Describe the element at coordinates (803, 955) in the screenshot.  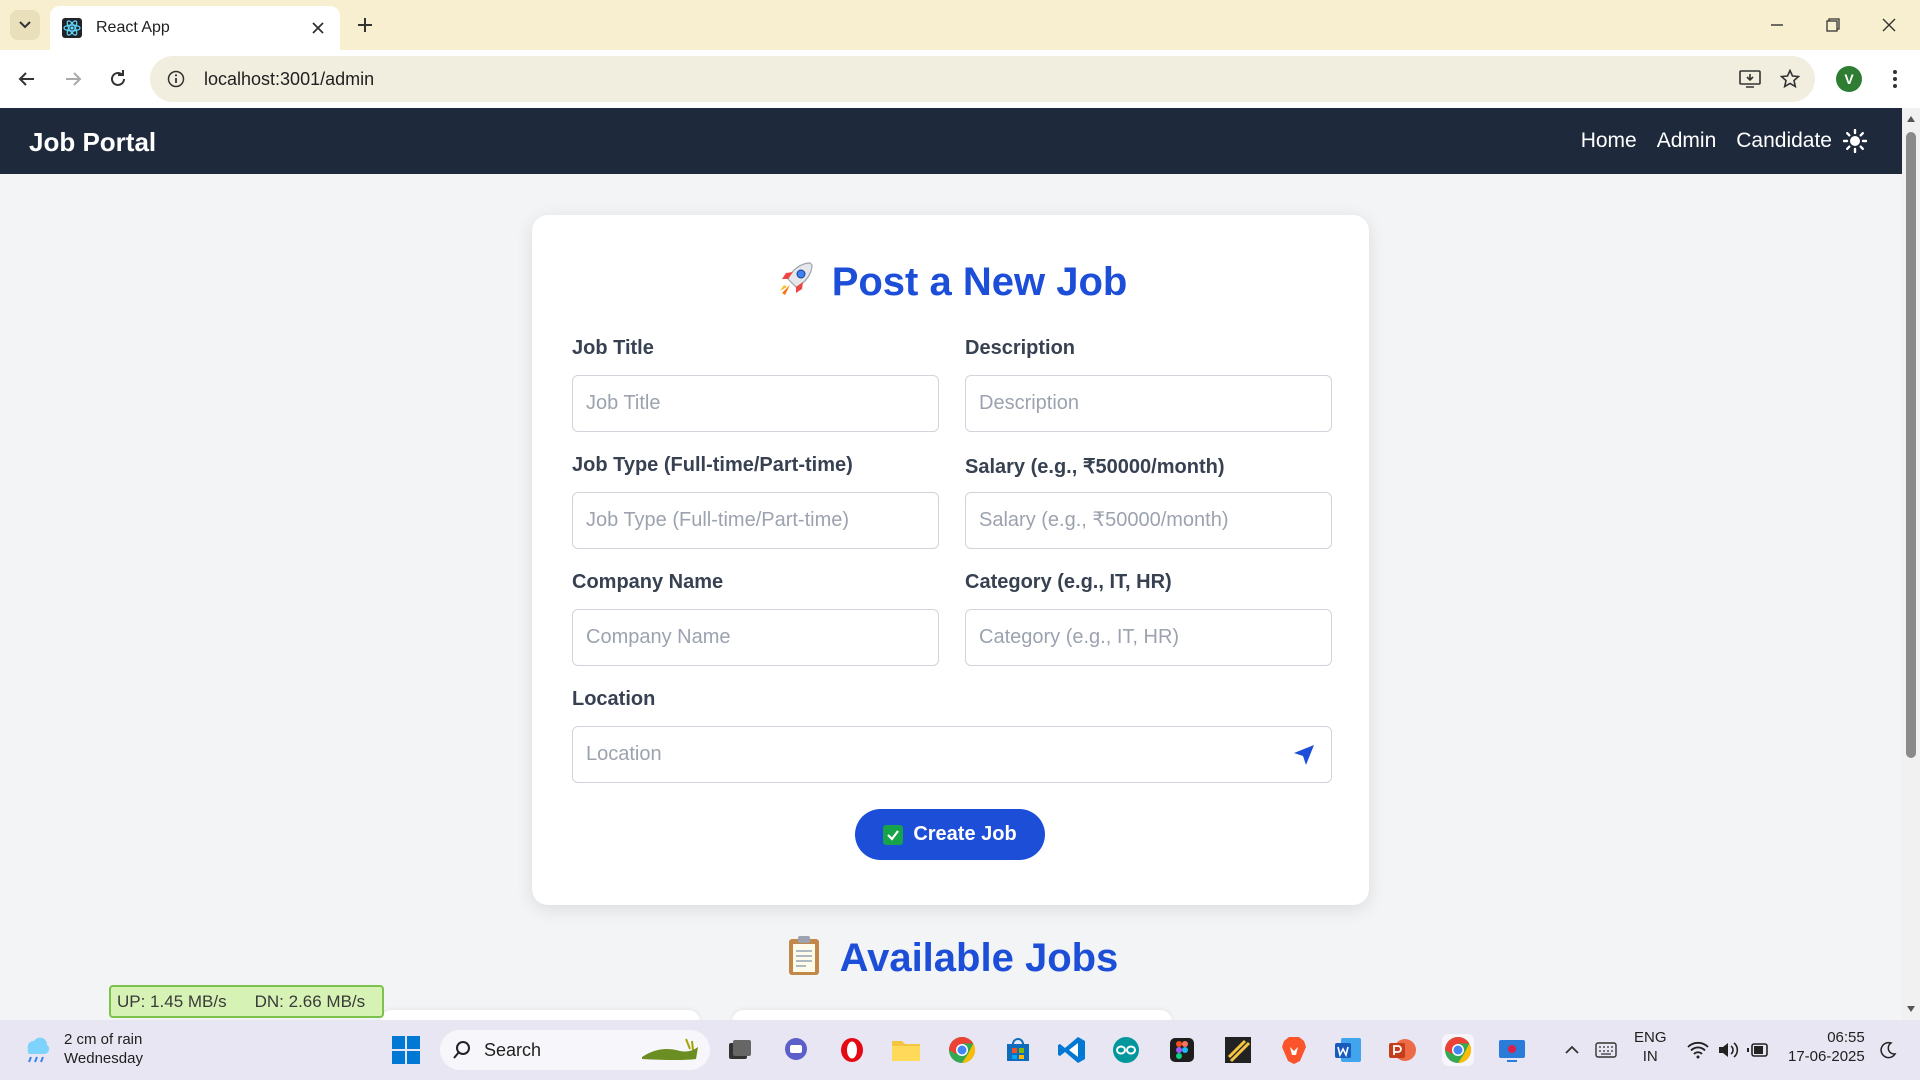
I see `clipboard-icon` at that location.